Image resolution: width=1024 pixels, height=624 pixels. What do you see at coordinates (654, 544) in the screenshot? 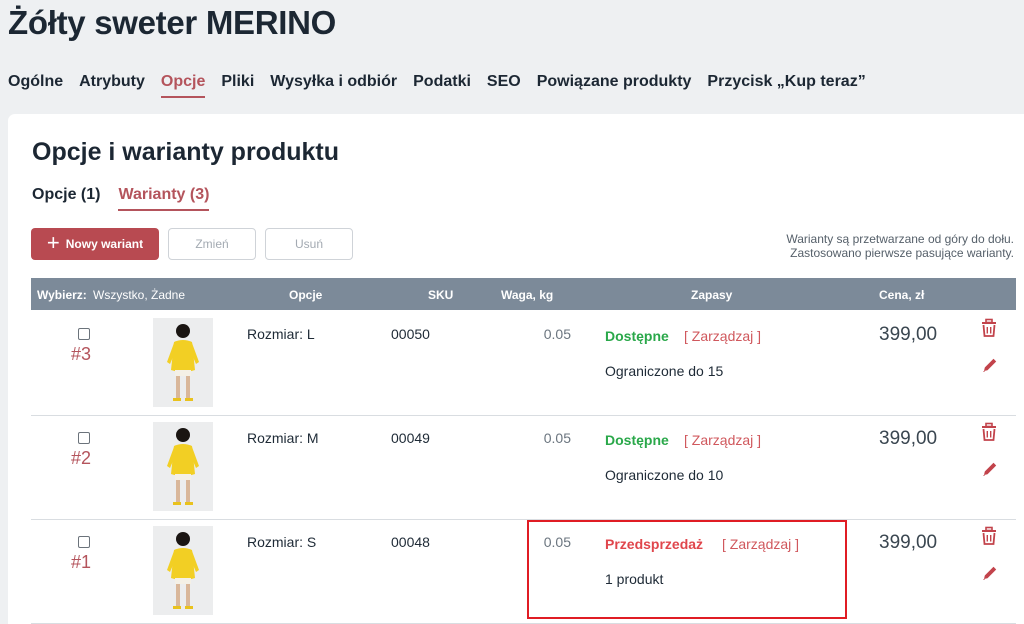
I see `stock-status: Przedsprzedaż` at bounding box center [654, 544].